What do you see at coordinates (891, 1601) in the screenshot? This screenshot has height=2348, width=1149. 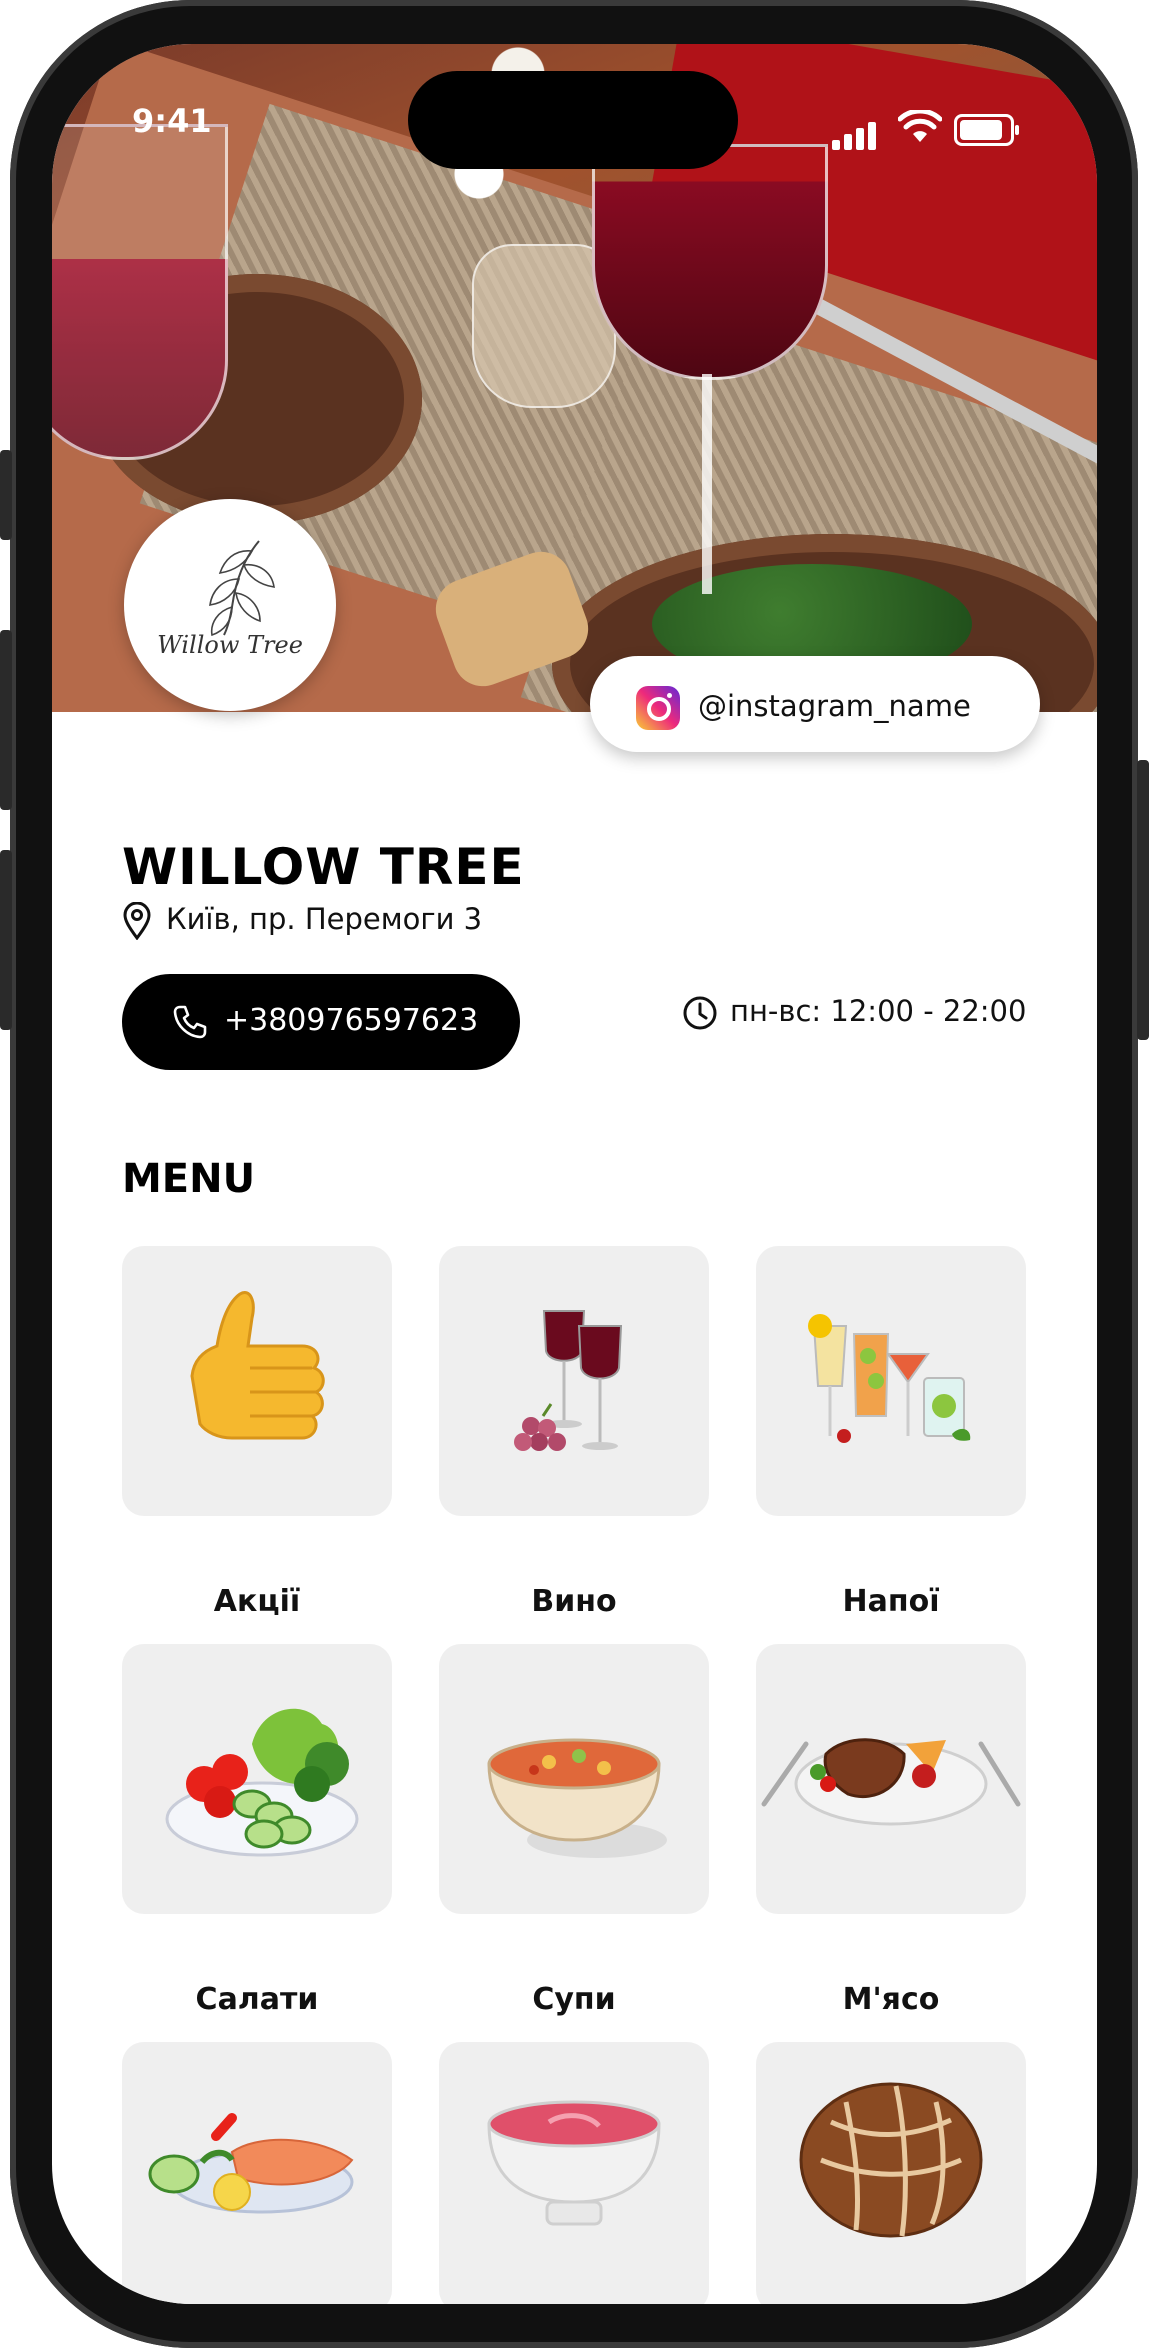 I see `menu-label-drinks: Напої` at bounding box center [891, 1601].